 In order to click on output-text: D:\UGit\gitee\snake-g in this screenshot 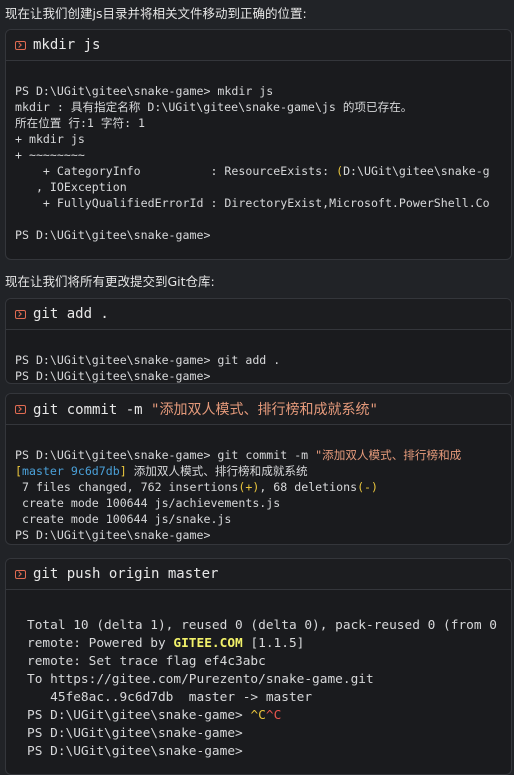, I will do `click(416, 171)`.